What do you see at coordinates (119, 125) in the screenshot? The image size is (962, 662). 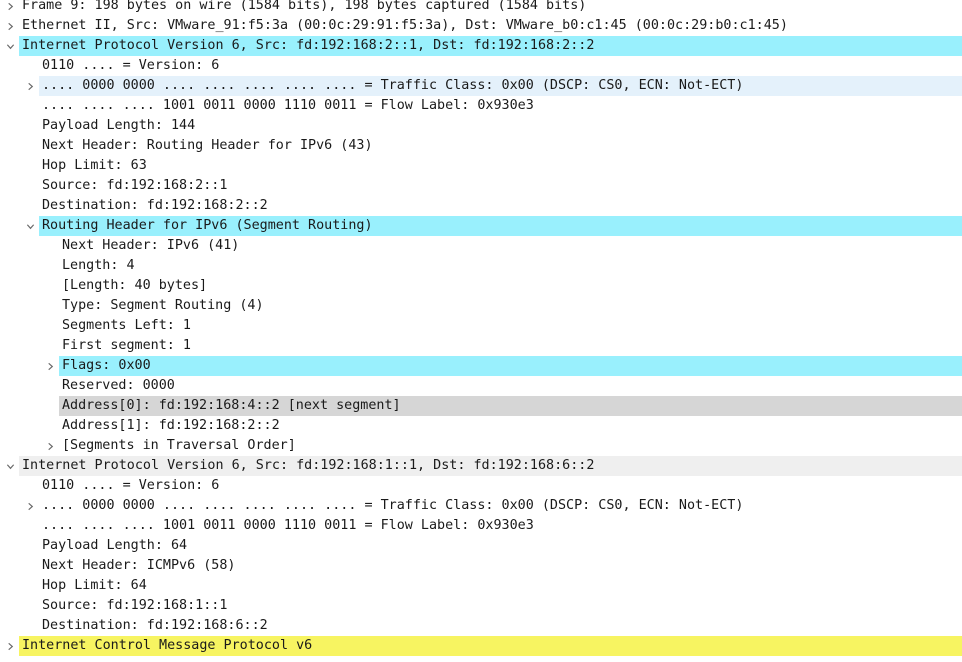 I see `row-label: Payload Length: 144` at bounding box center [119, 125].